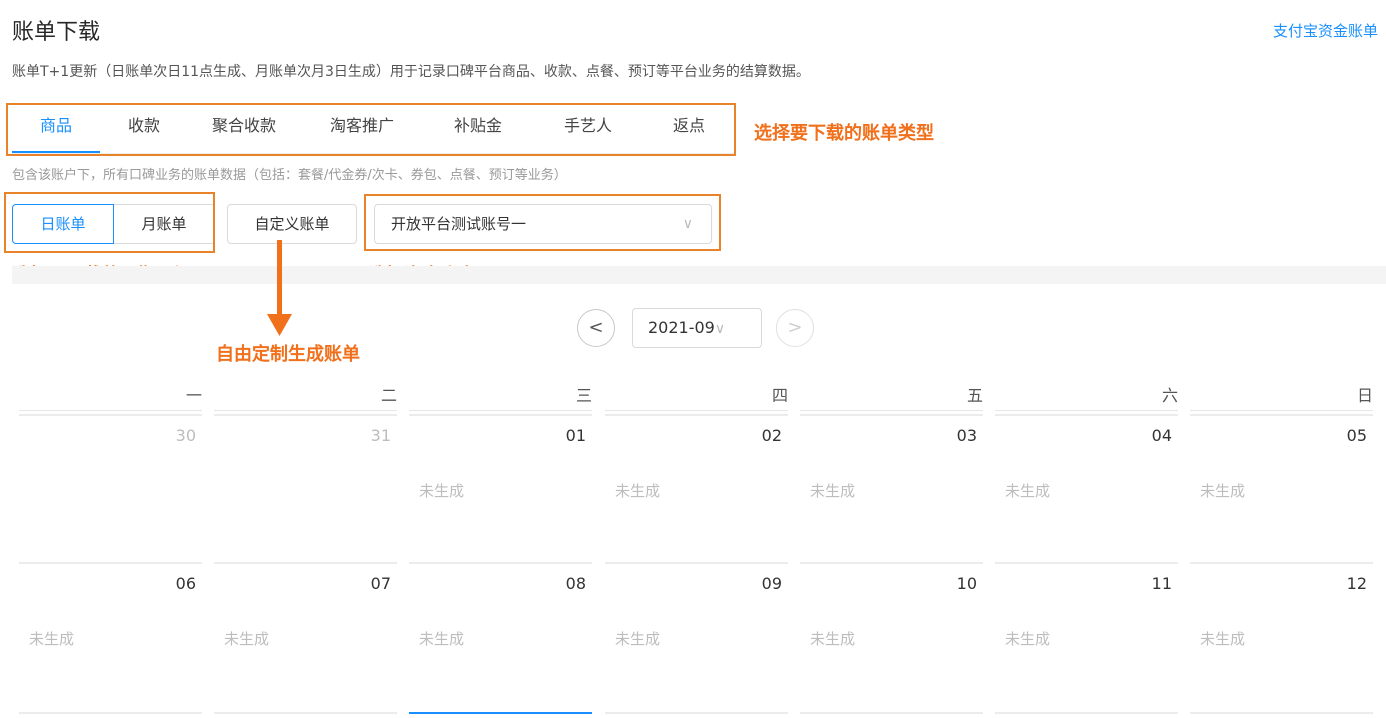  Describe the element at coordinates (1325, 30) in the screenshot. I see `alipay-fund-bill-link: 支付宝资金账单` at that location.